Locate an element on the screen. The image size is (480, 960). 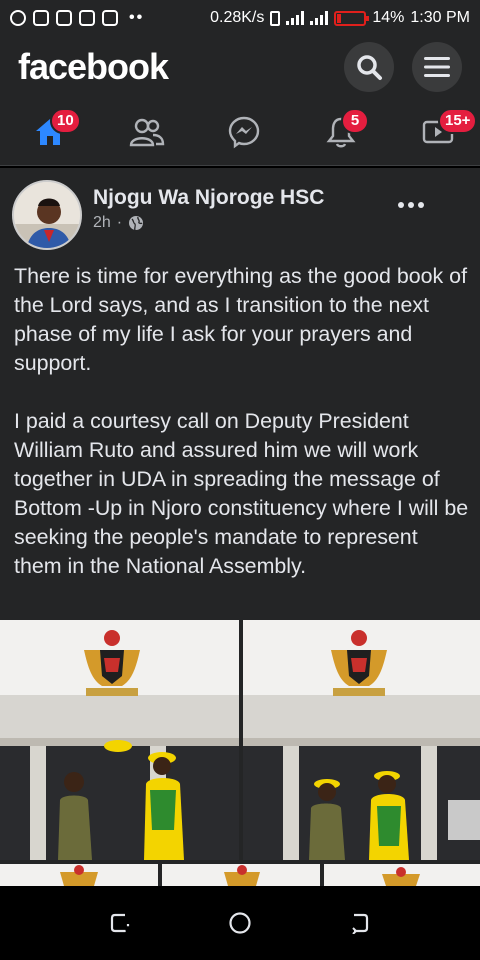
post-meta: 2h · is located at coordinates (118, 223).